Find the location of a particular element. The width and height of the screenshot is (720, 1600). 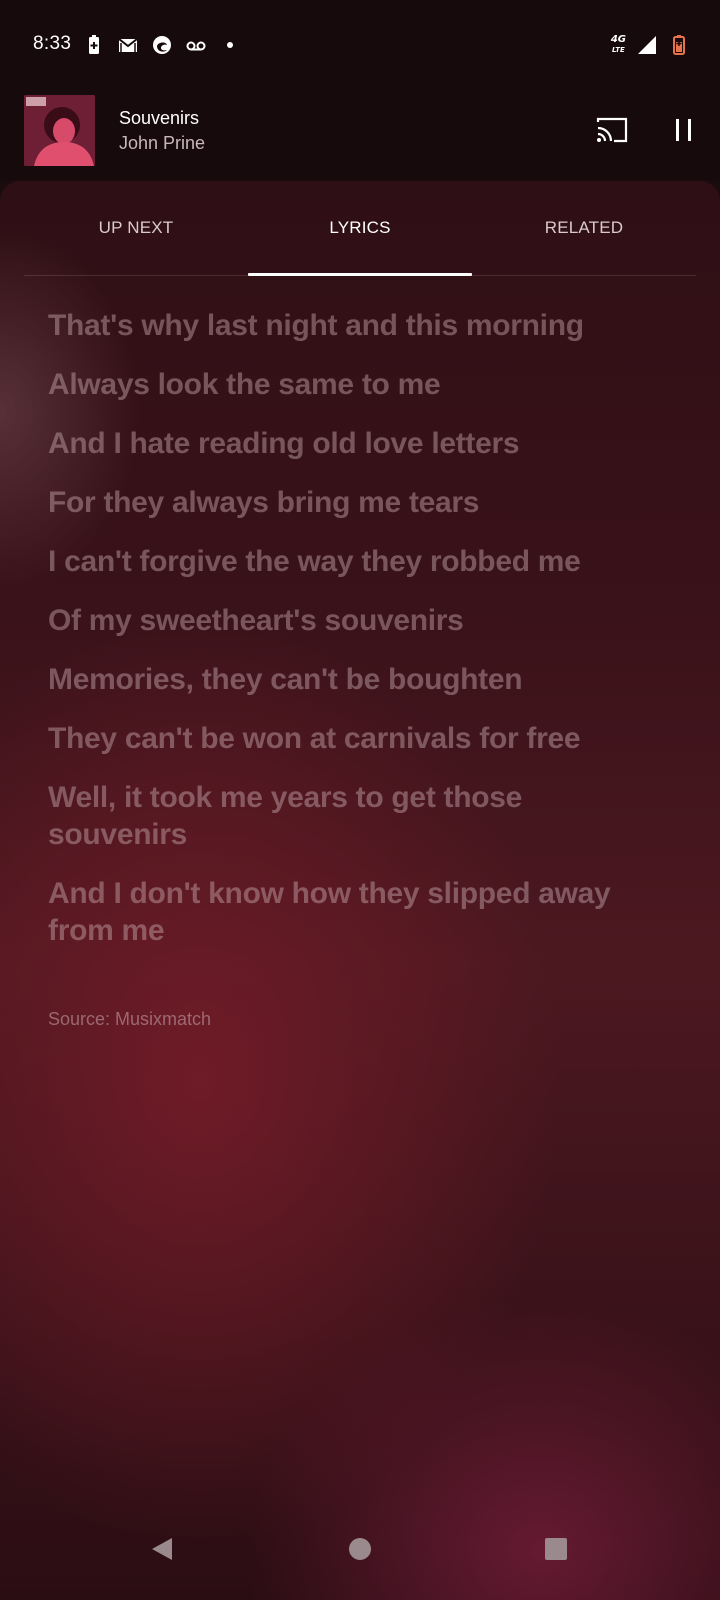

pause-icon is located at coordinates (683, 130).